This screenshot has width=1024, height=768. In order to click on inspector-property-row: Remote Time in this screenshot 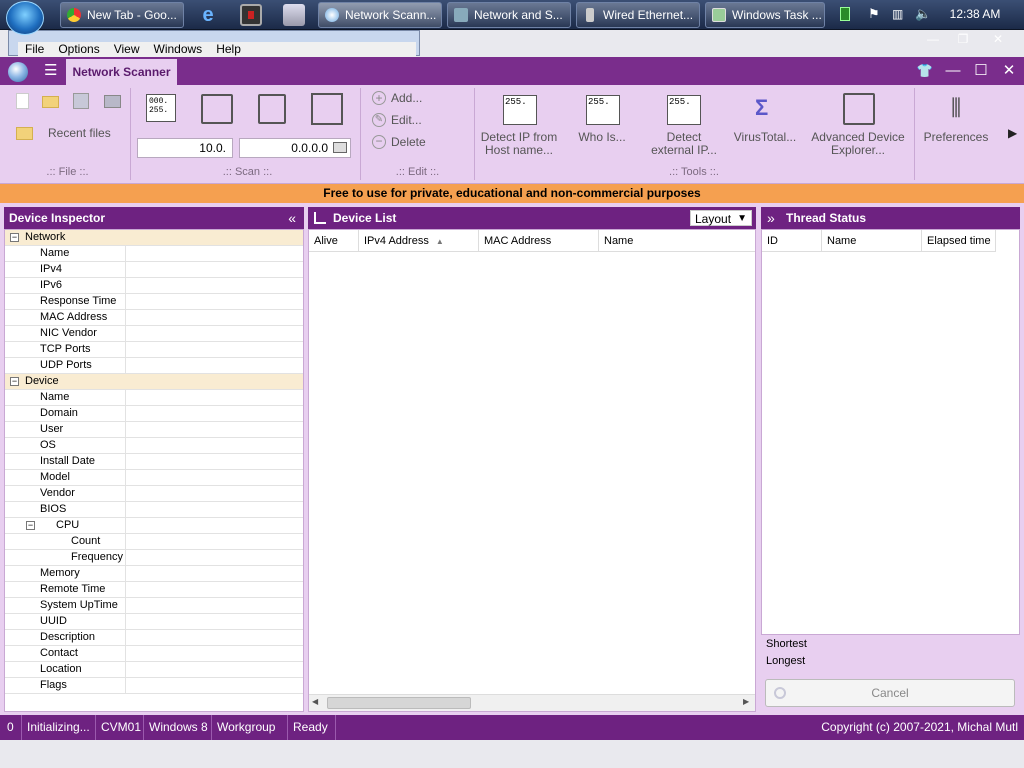, I will do `click(154, 590)`.